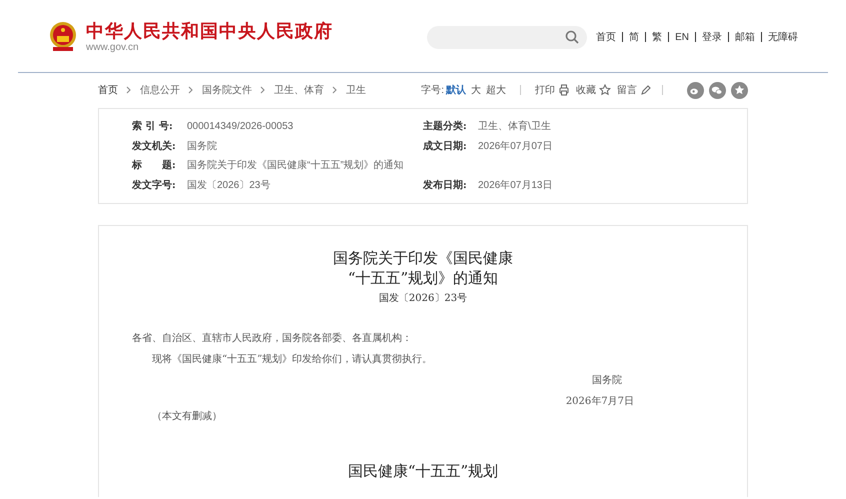 Image resolution: width=846 pixels, height=499 pixels. What do you see at coordinates (572, 37) in the screenshot?
I see `search-icon` at bounding box center [572, 37].